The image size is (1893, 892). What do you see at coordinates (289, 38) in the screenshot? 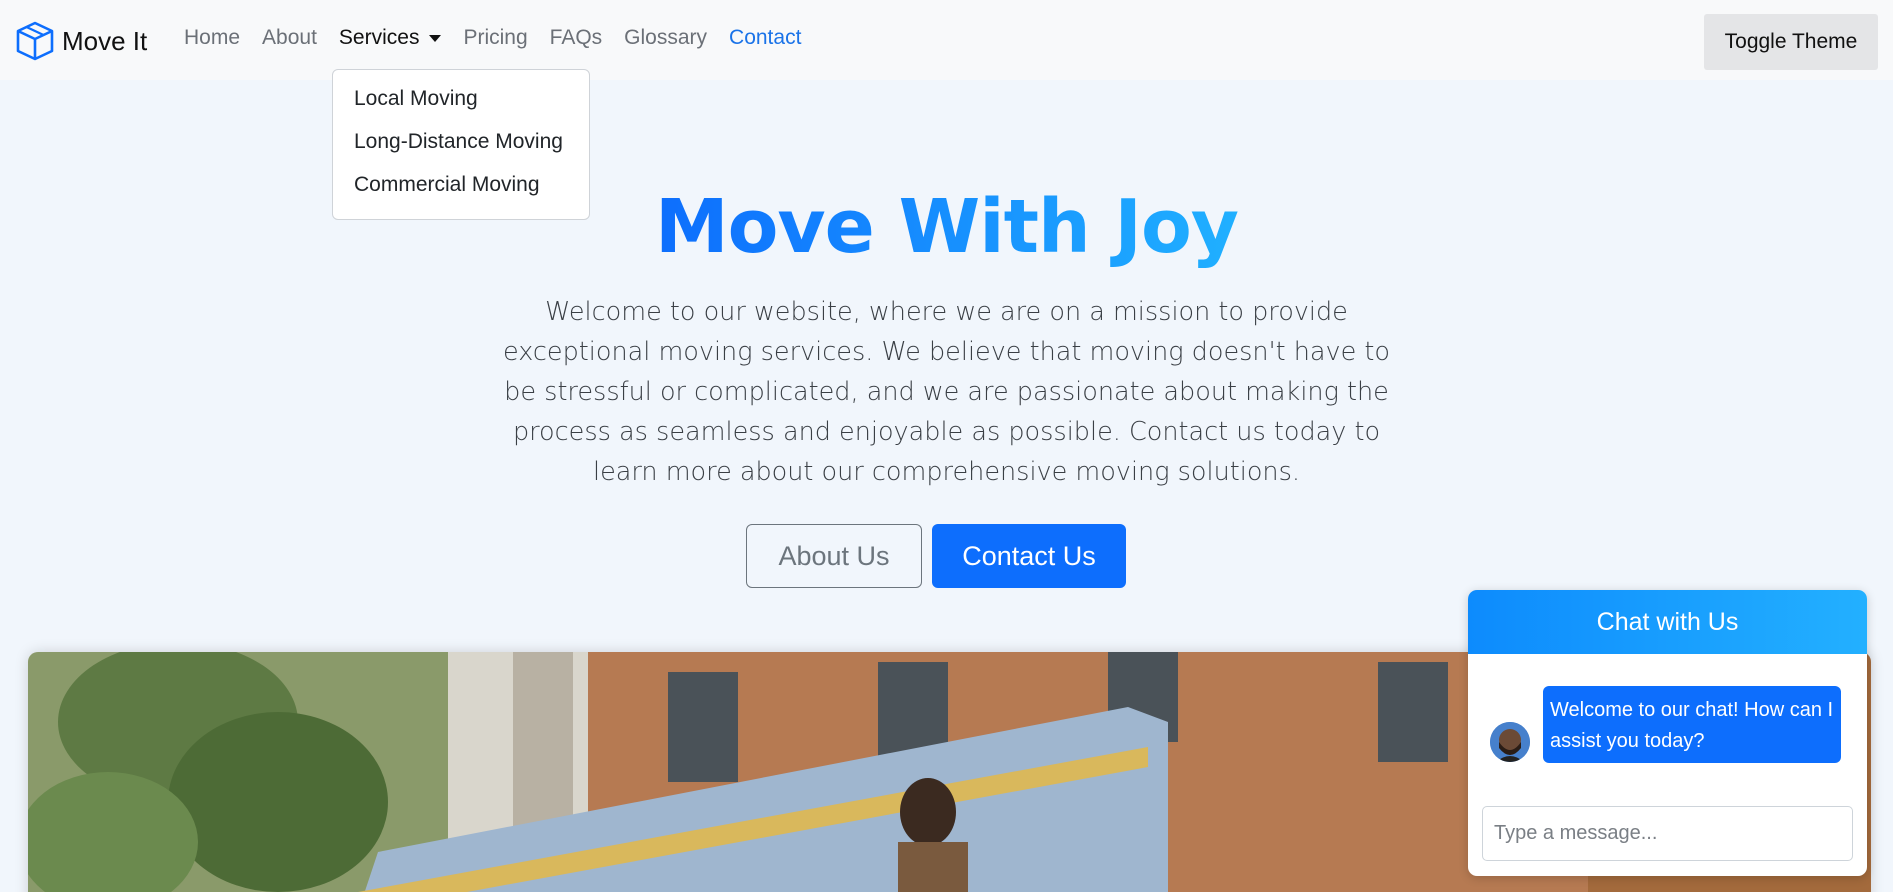
I see `nav-about: About` at bounding box center [289, 38].